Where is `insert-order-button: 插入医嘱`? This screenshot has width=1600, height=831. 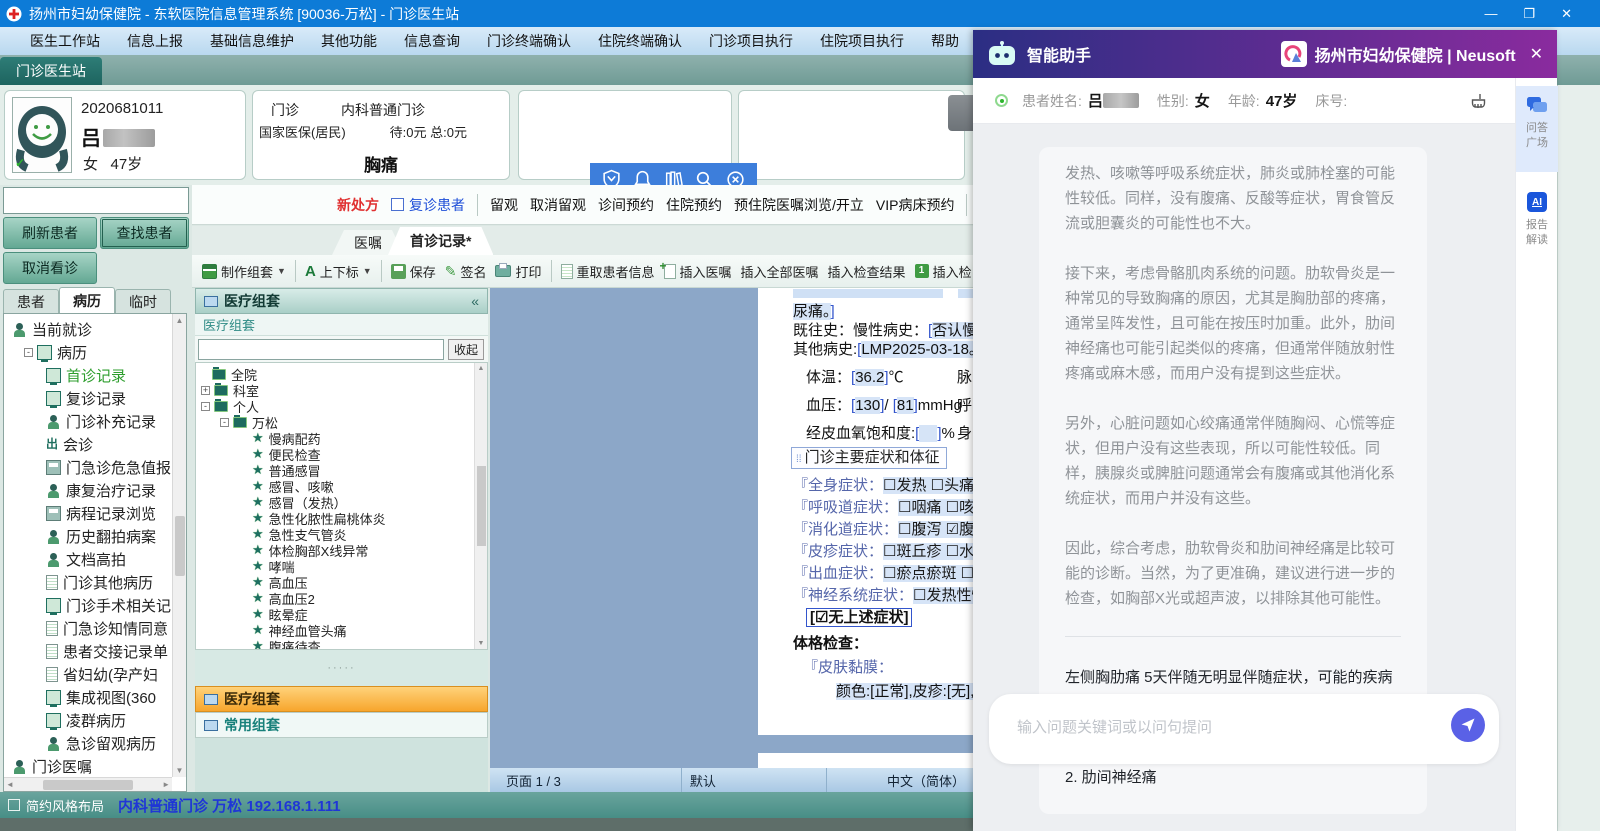 insert-order-button: 插入医嘱 is located at coordinates (696, 270).